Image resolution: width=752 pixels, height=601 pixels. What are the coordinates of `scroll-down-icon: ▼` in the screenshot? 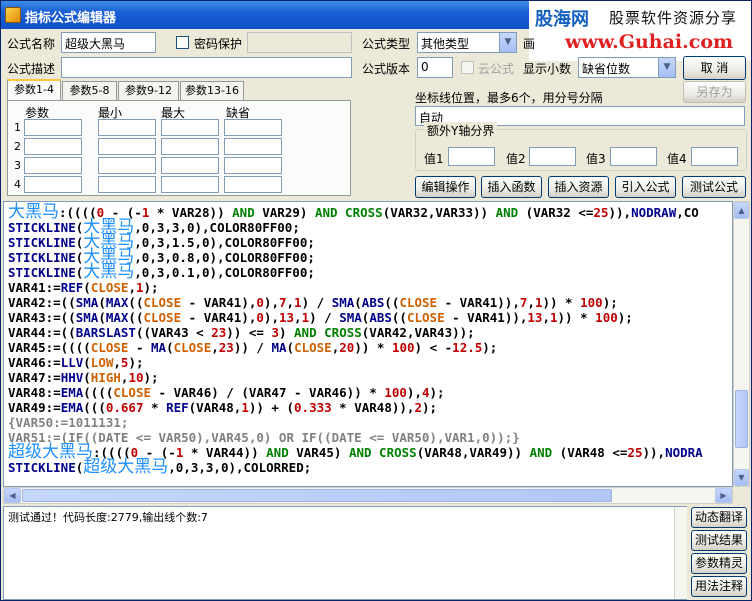 It's located at (741, 477).